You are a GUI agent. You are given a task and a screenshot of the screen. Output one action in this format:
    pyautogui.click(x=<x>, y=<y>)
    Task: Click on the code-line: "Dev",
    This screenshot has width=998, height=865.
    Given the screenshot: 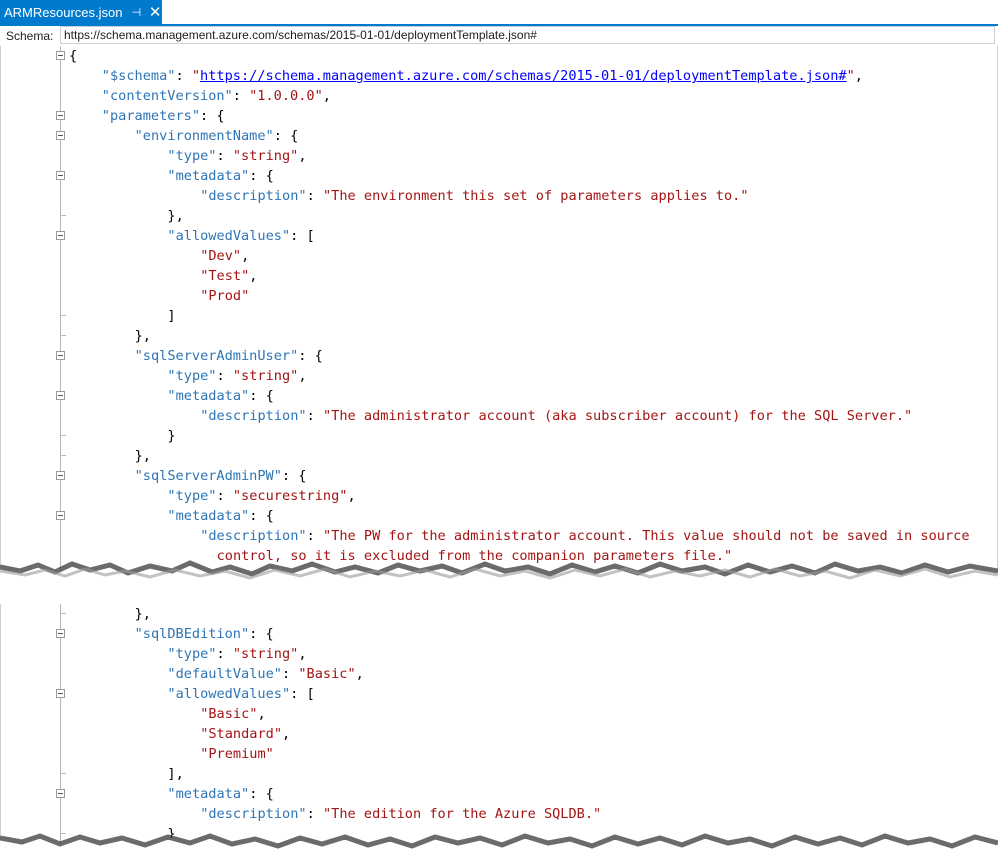 What is the action you would take?
    pyautogui.click(x=499, y=256)
    